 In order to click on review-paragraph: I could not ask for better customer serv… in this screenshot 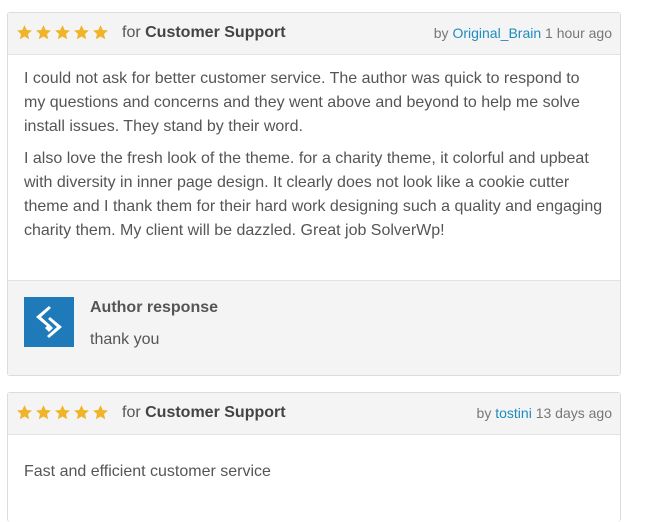, I will do `click(302, 102)`.